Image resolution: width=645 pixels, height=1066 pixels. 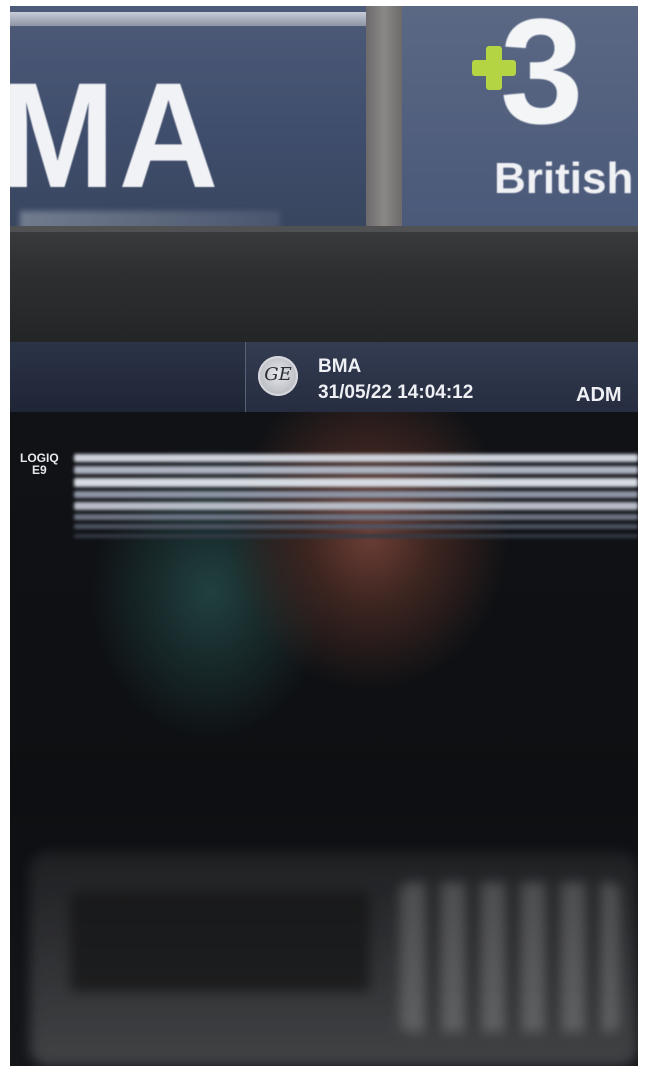 I want to click on keyboard-pad, so click(x=220, y=942).